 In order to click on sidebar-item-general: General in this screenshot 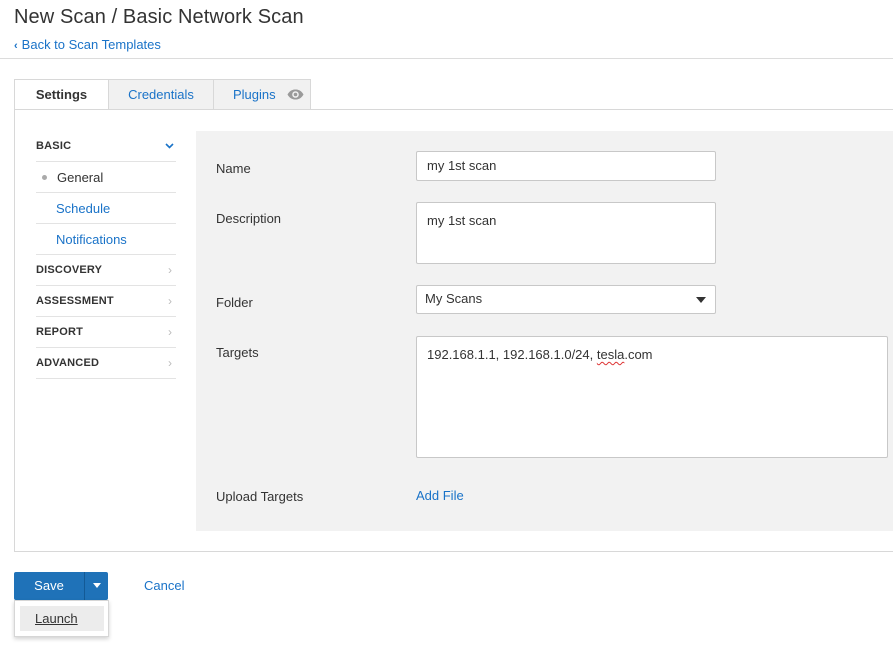, I will do `click(106, 177)`.